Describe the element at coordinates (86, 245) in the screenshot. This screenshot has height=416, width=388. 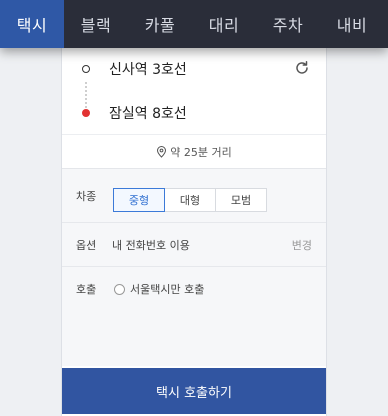
I see `option-label: 옵션` at that location.